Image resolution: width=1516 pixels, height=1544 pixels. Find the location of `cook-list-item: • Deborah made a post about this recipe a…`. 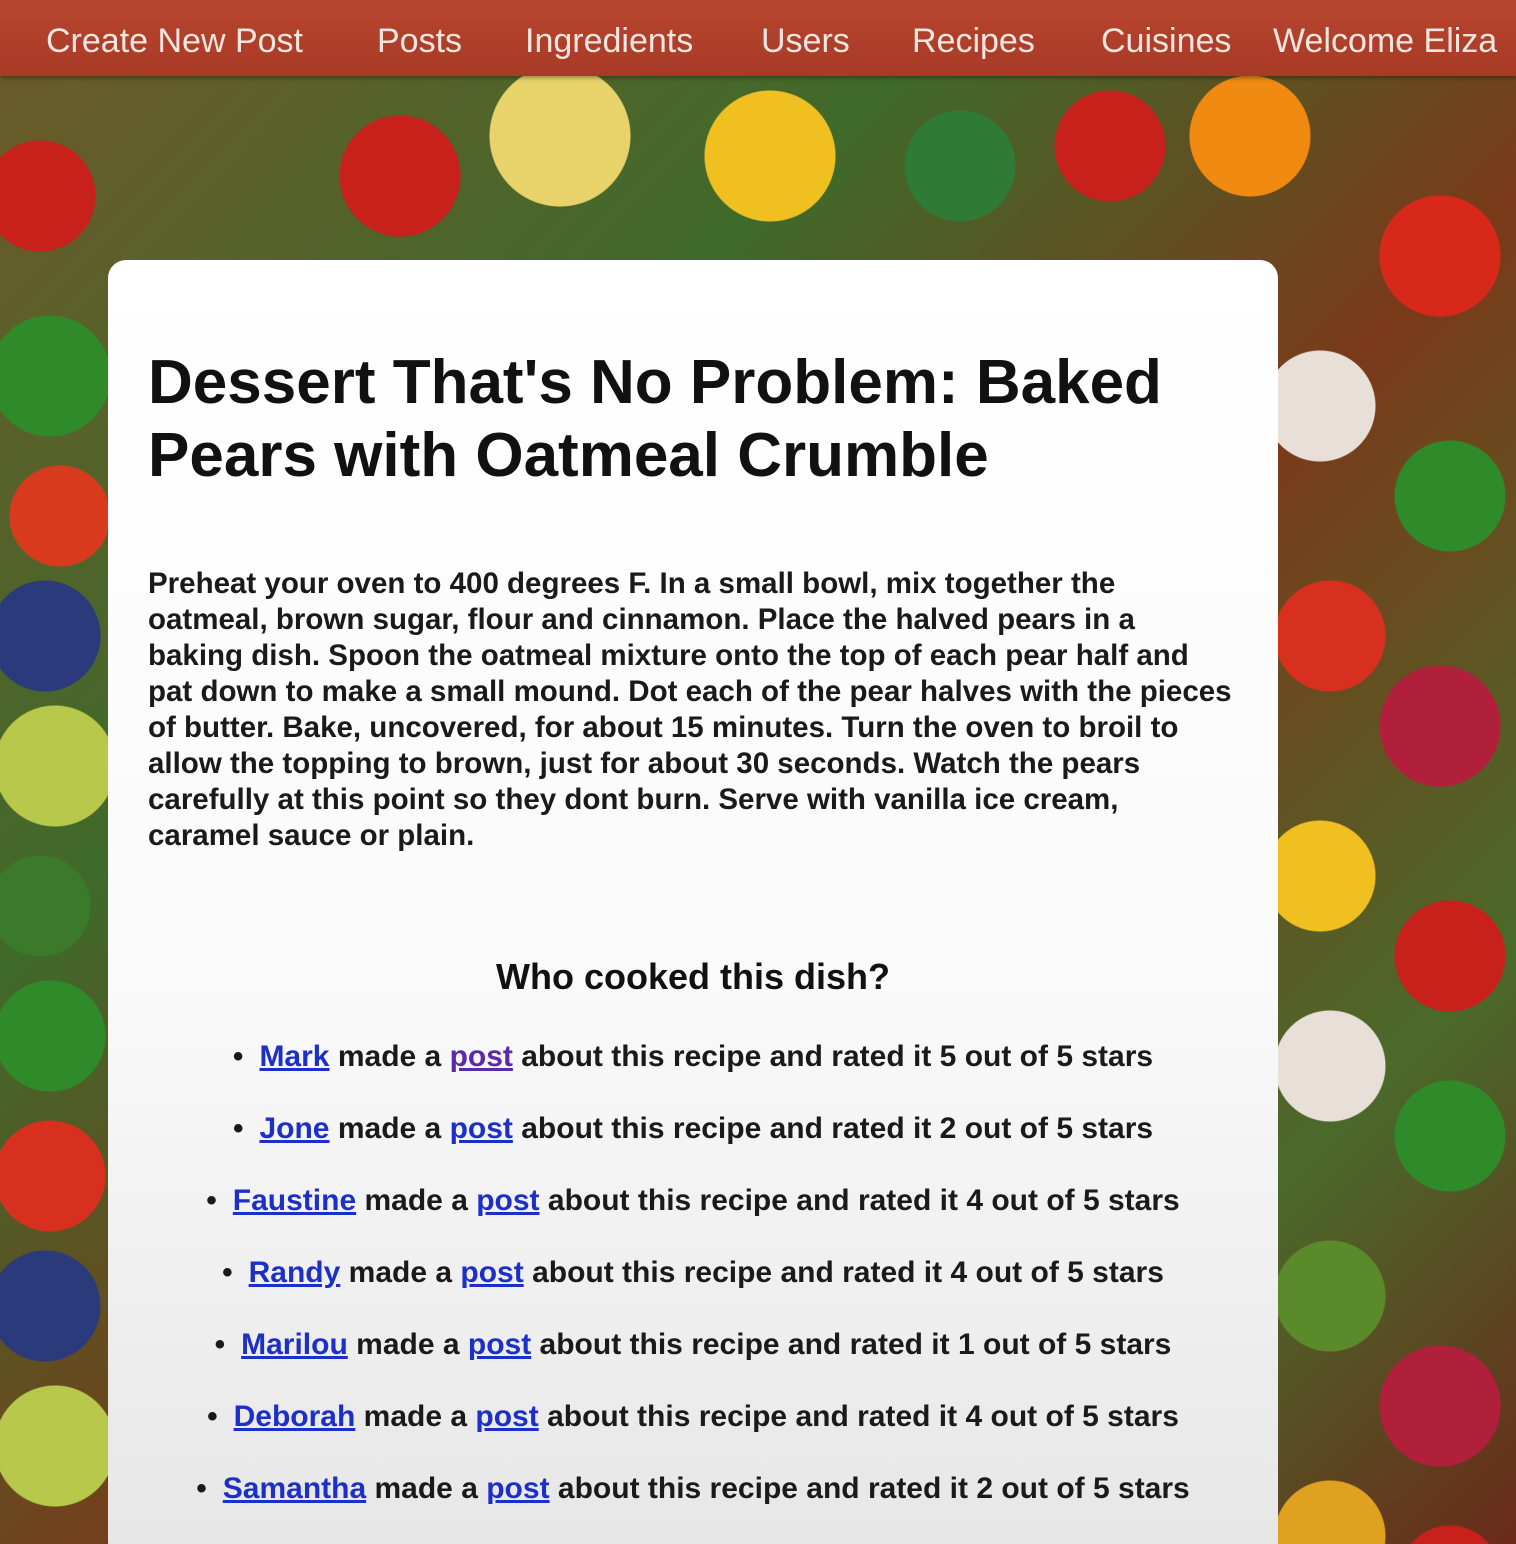

cook-list-item: • Deborah made a post about this recipe a… is located at coordinates (693, 1430).